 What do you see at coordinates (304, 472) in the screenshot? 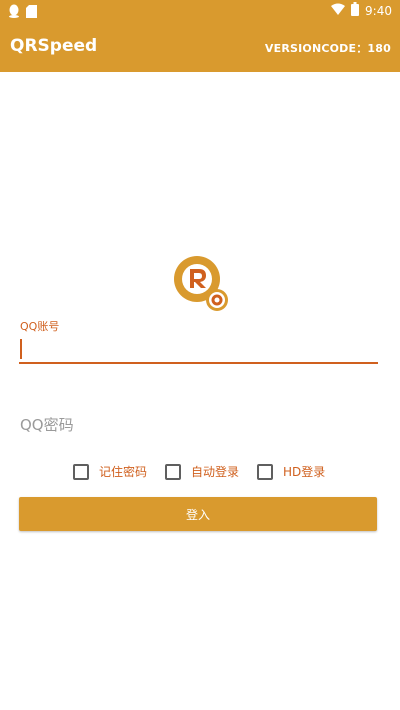
I see `hd-login-label: HD登录` at bounding box center [304, 472].